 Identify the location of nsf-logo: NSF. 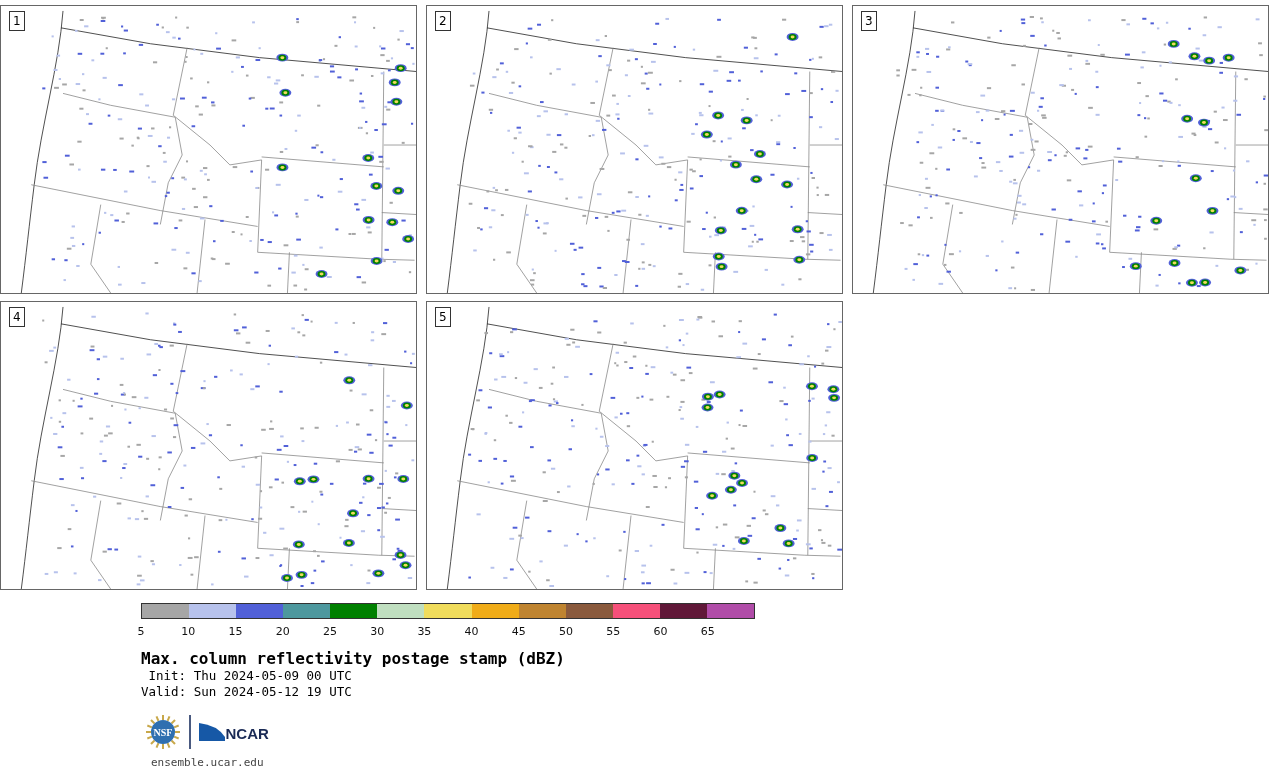
(163, 732).